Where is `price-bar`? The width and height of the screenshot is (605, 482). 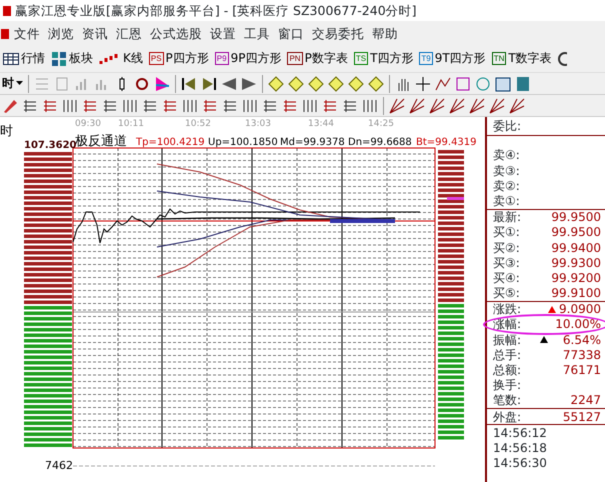
price-bar is located at coordinates (362, 221).